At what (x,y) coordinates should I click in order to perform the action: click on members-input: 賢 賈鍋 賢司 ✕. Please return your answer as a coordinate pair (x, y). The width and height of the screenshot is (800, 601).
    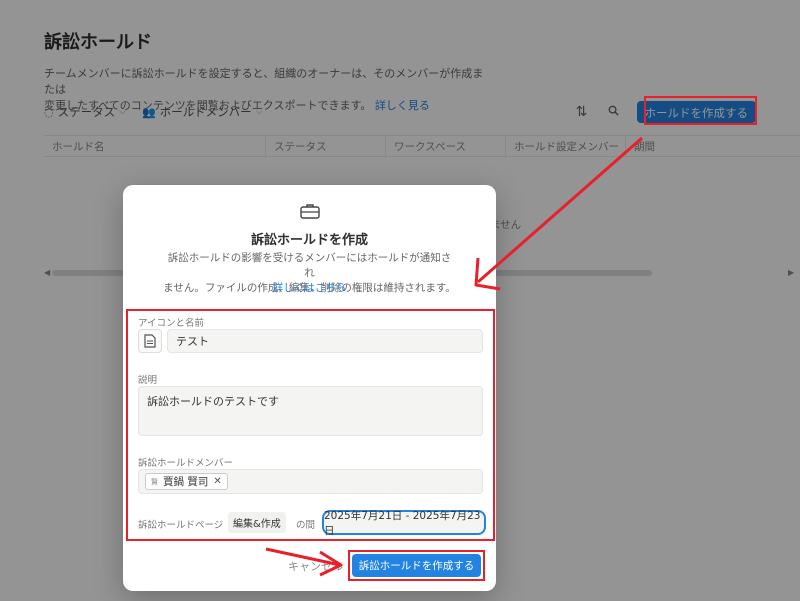
    Looking at the image, I should click on (310, 481).